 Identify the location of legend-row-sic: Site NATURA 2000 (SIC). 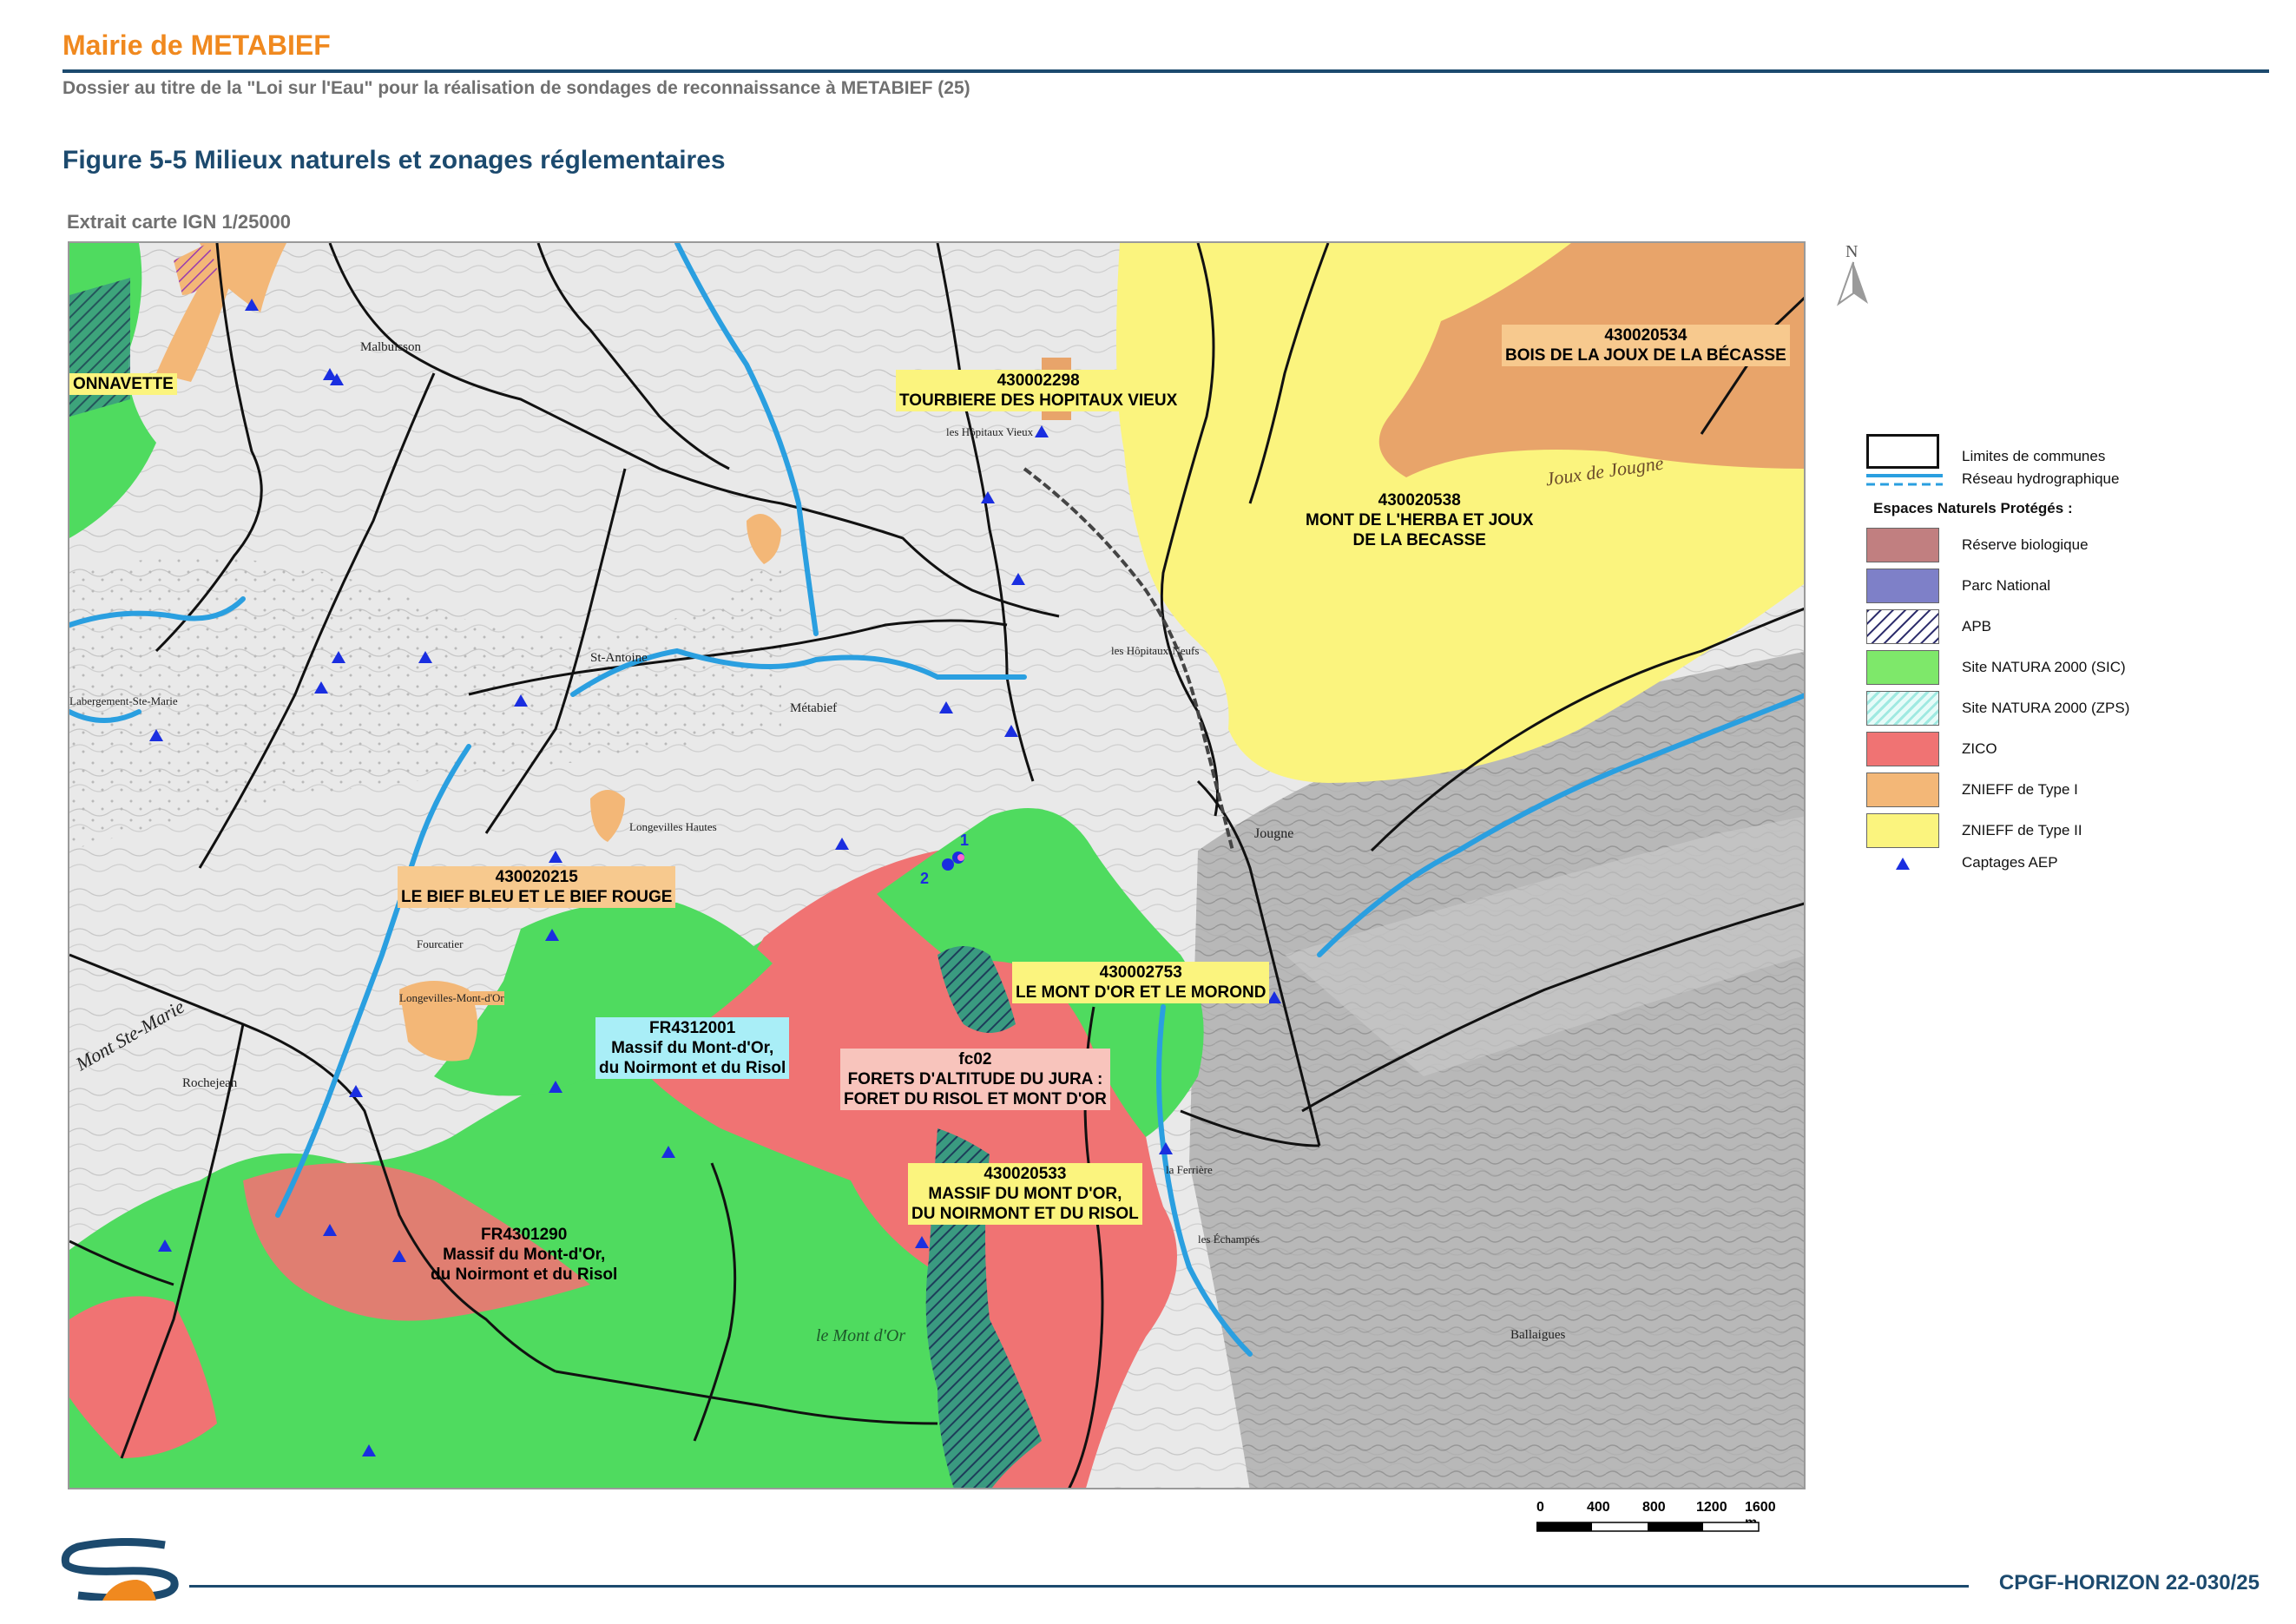
(2066, 667).